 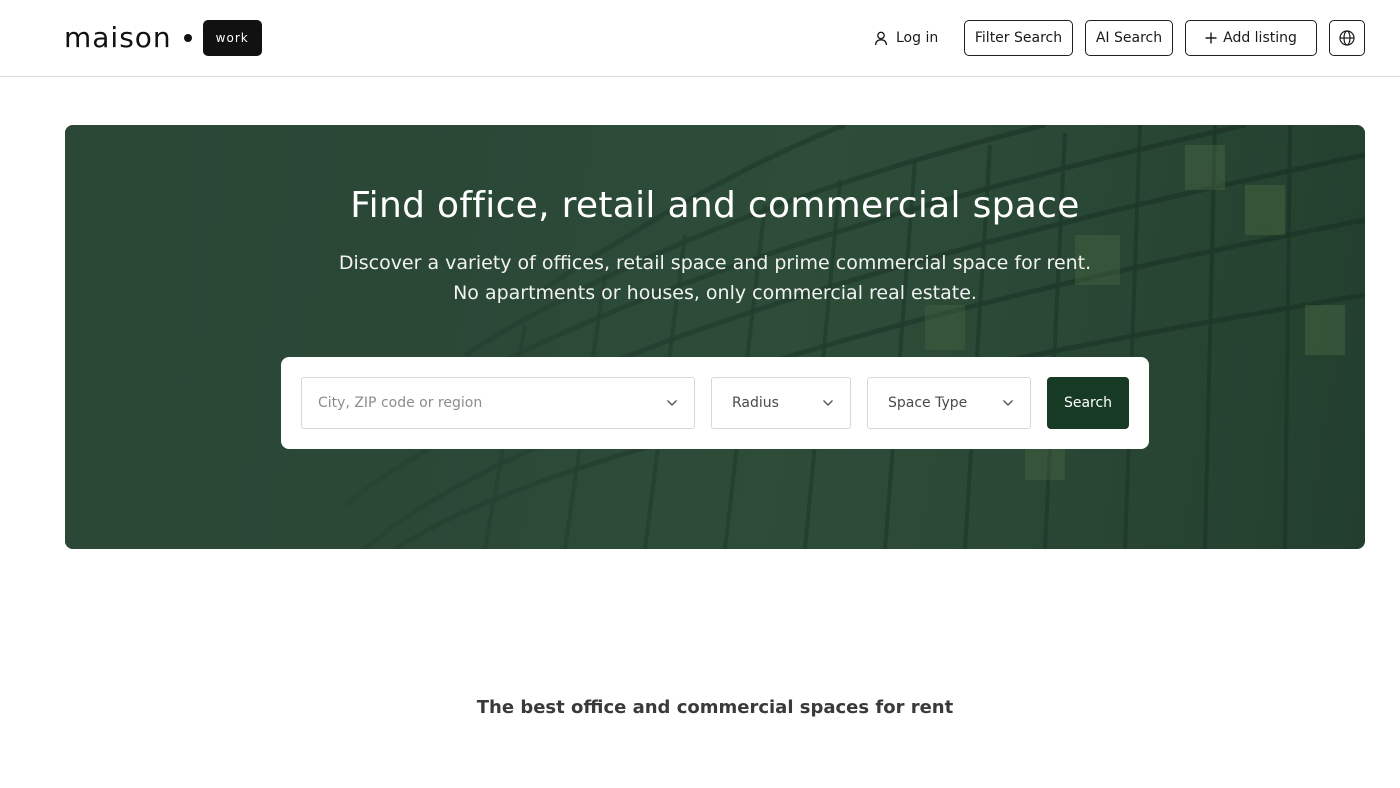 What do you see at coordinates (881, 38) in the screenshot?
I see `user-icon` at bounding box center [881, 38].